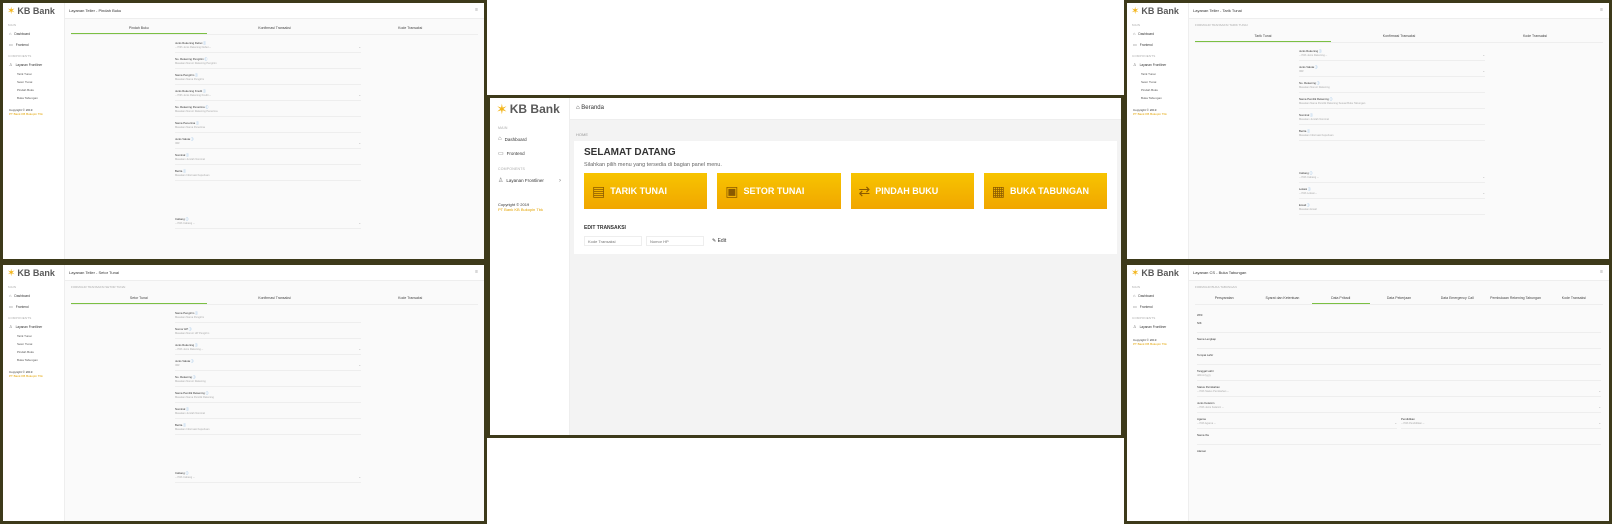 Image resolution: width=1612 pixels, height=524 pixels. Describe the element at coordinates (1399, 393) in the screenshot. I see `select-field: -- Pilih Status Pernikahan -- ⌄` at that location.